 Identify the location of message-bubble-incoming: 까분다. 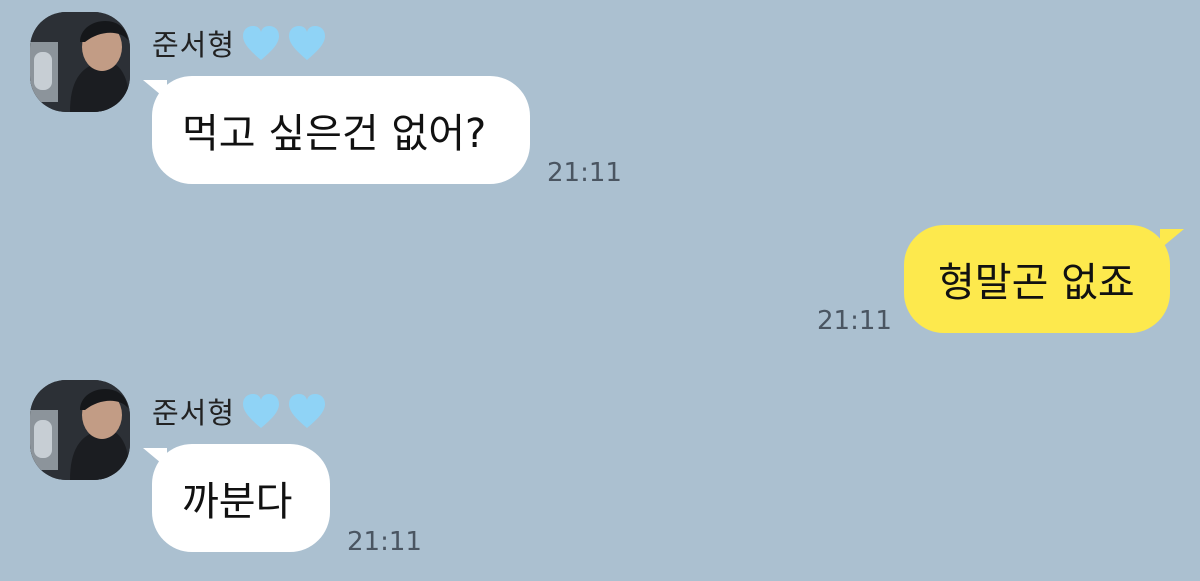
(241, 498).